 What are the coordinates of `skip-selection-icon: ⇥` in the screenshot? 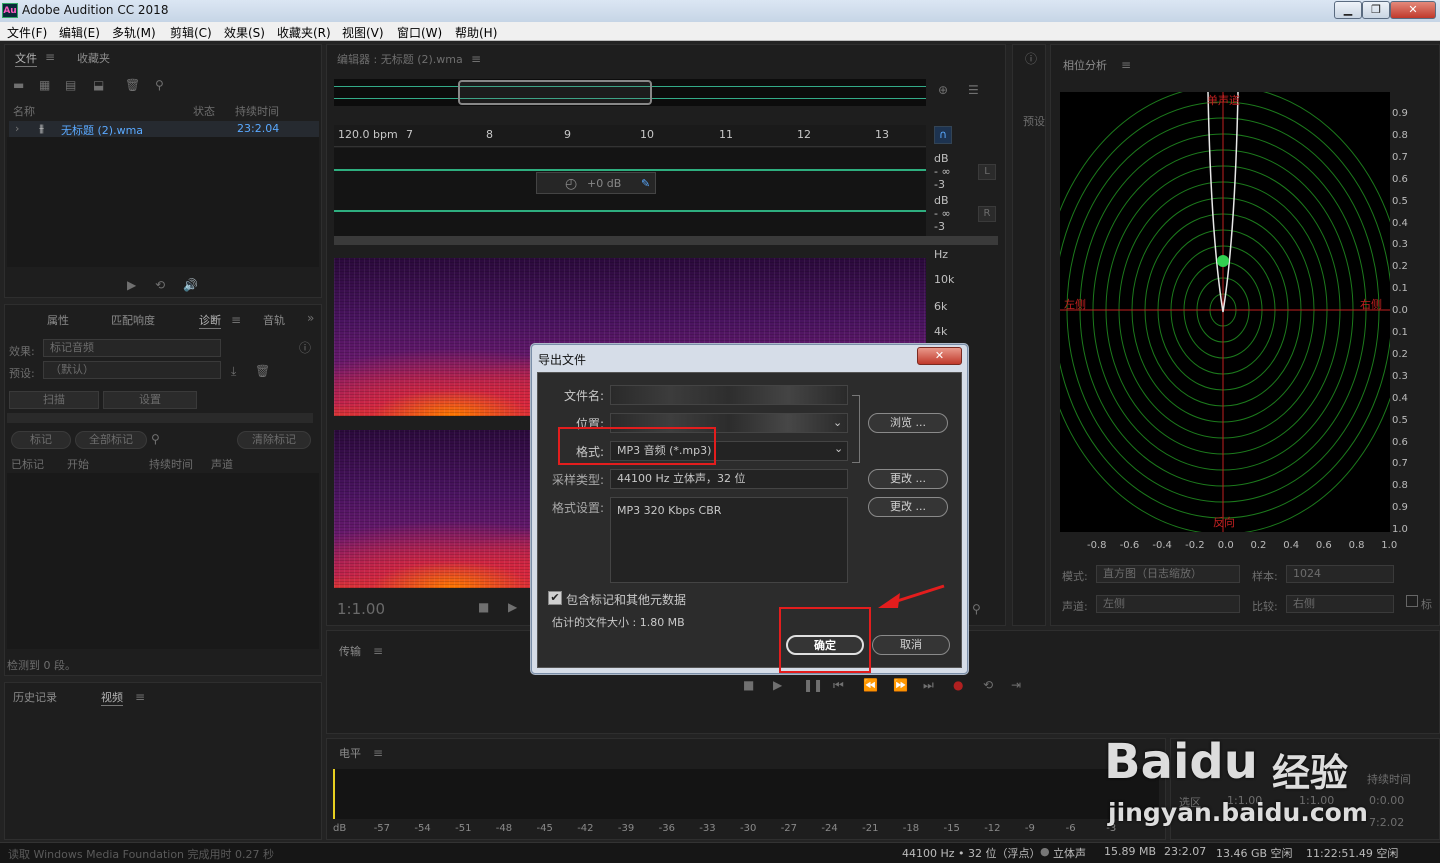 It's located at (1016, 685).